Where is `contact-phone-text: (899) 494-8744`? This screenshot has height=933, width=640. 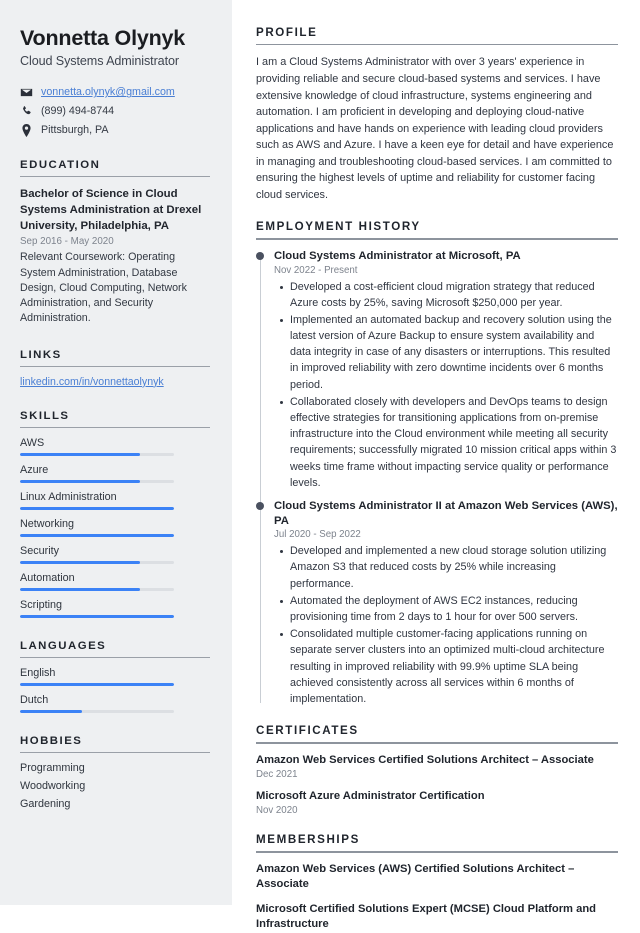 contact-phone-text: (899) 494-8744 is located at coordinates (78, 111).